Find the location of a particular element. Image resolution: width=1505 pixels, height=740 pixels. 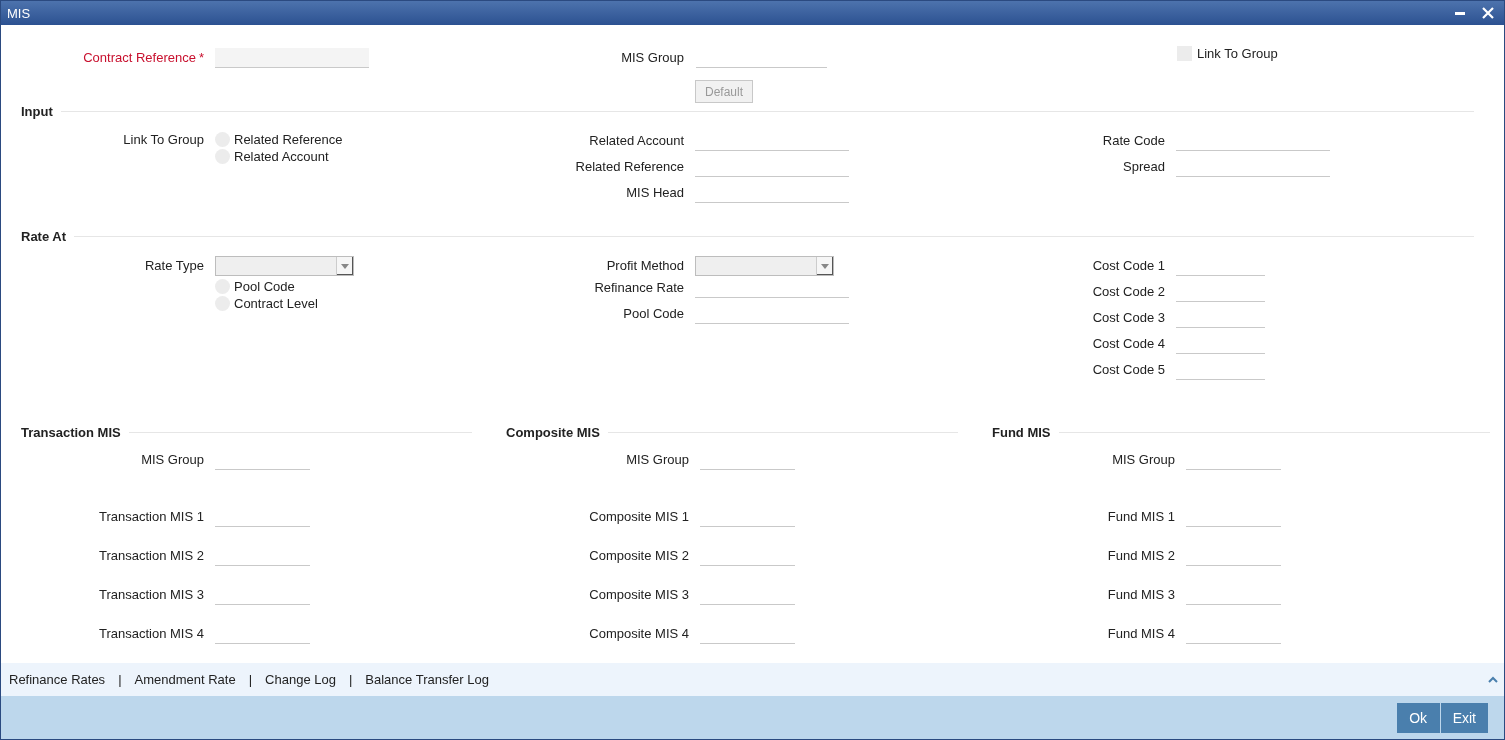

field-label: Transaction MIS 2 is located at coordinates (151, 556).